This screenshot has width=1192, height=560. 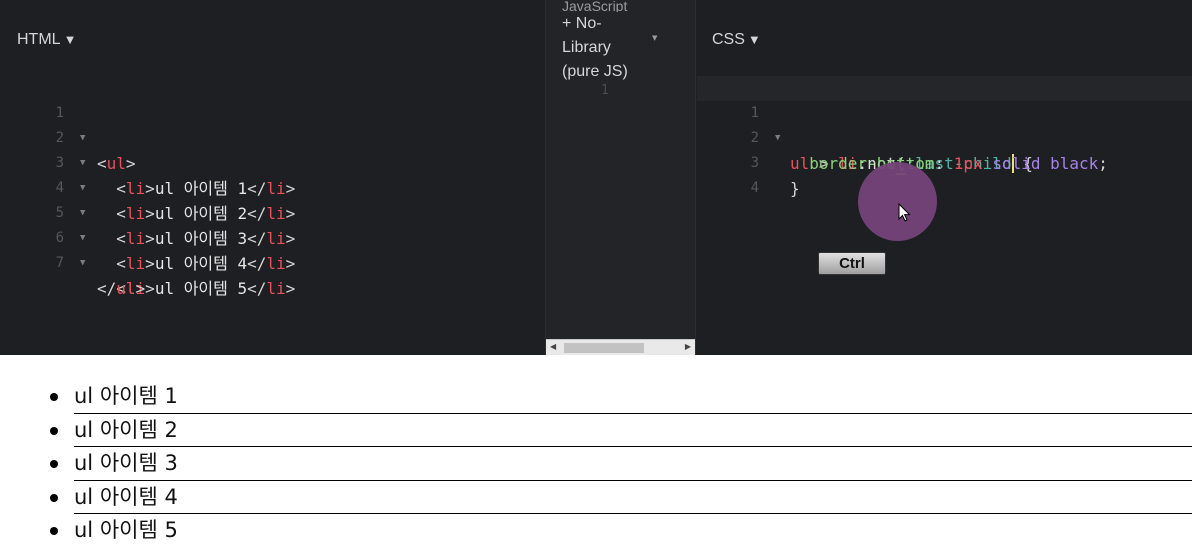 I want to click on css-pane-title: CSS, so click(x=728, y=39).